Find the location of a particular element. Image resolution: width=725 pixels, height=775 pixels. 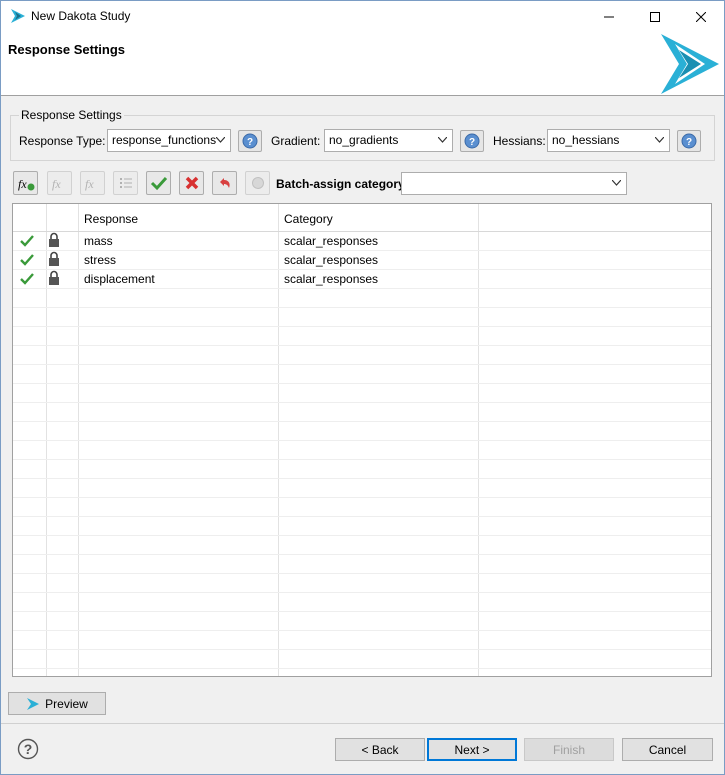

cancel-label: Cancel is located at coordinates (667, 749).